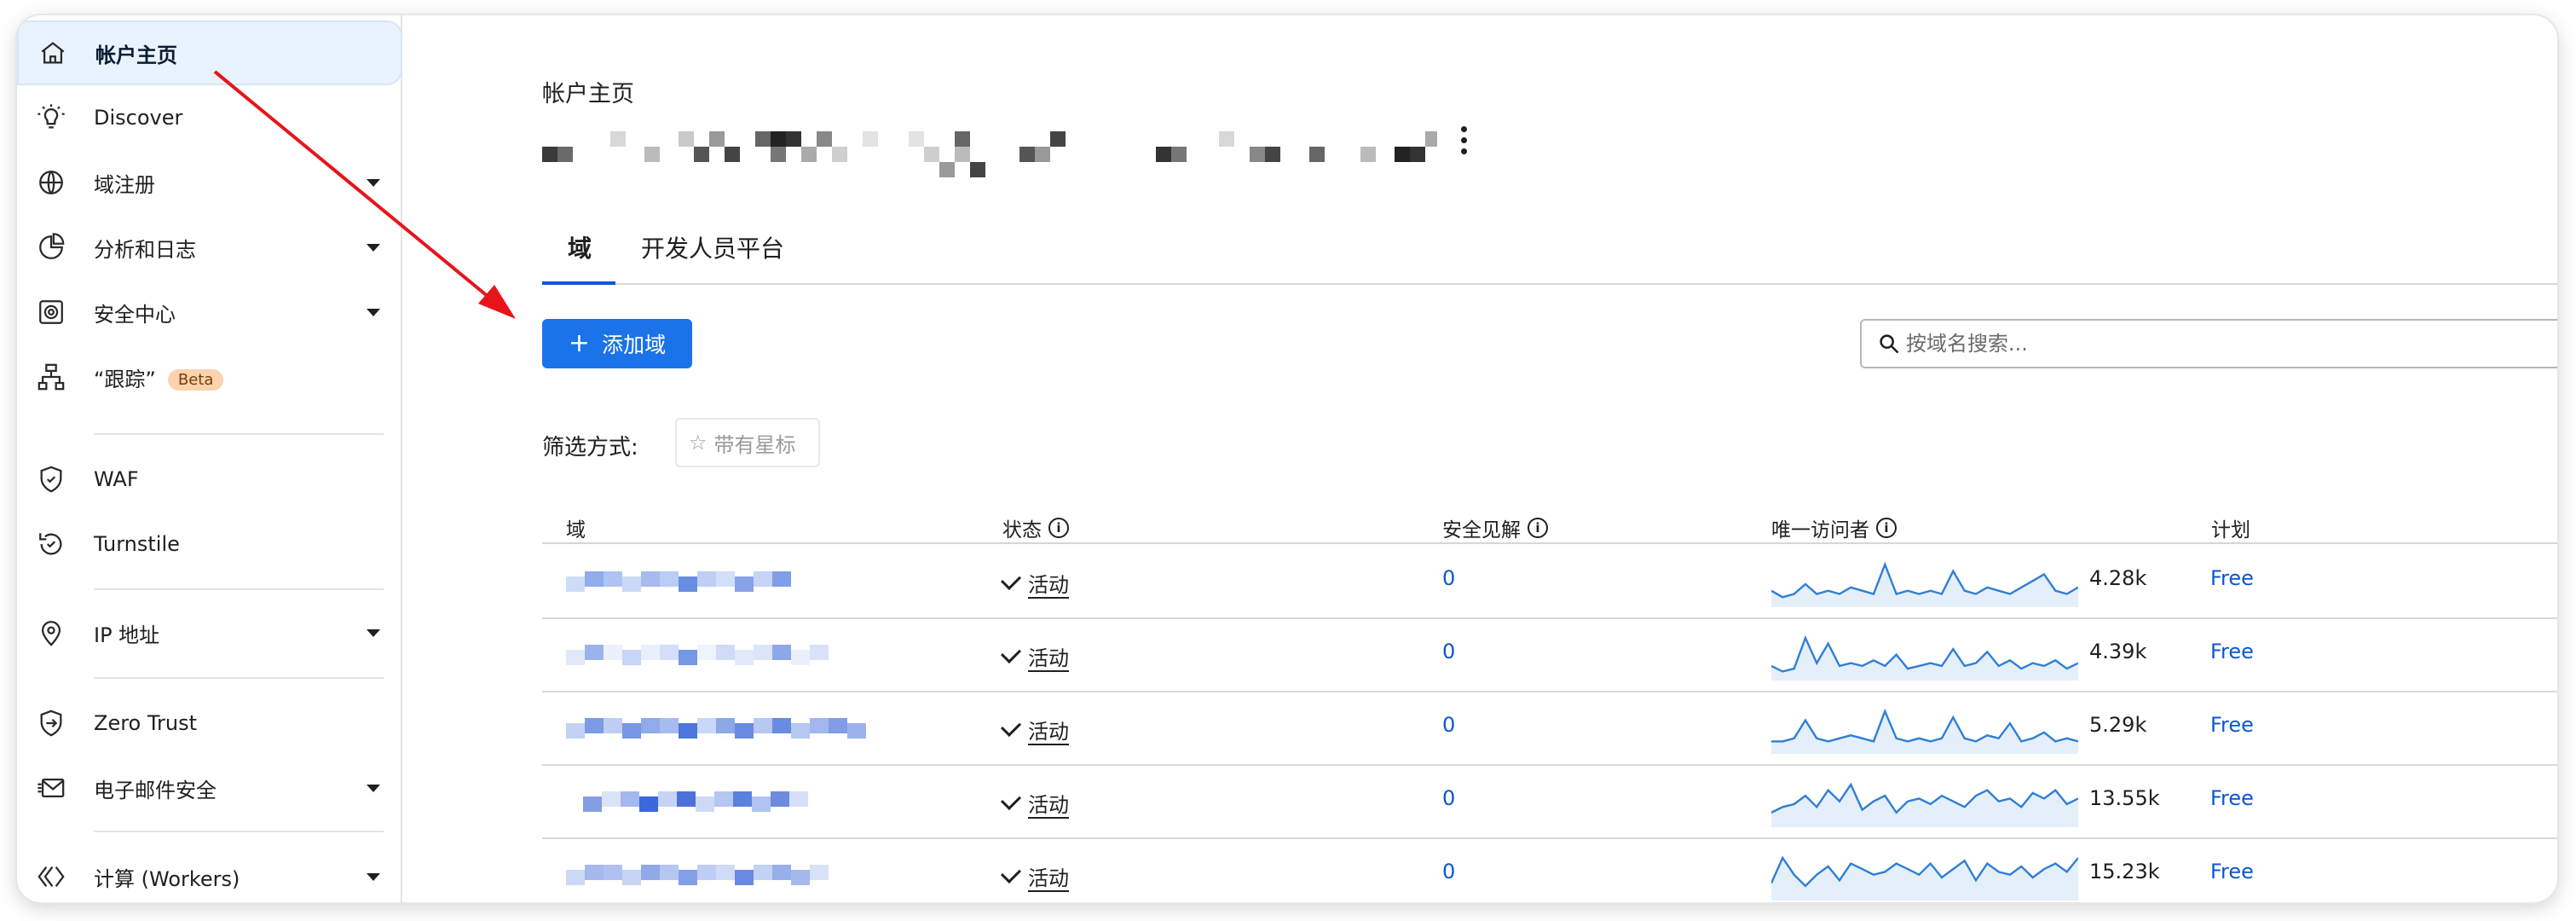  I want to click on sidebar-item-email-security: 电子邮件安全, so click(209, 788).